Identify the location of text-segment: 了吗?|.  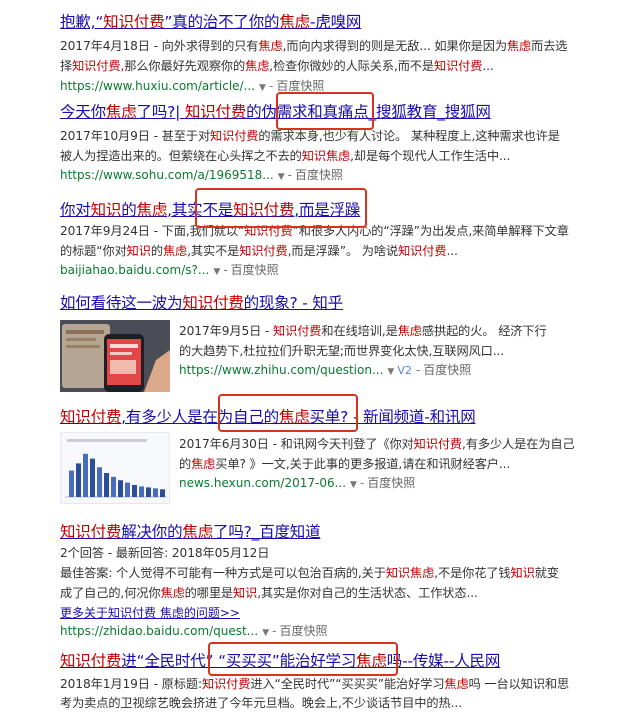
(160, 112).